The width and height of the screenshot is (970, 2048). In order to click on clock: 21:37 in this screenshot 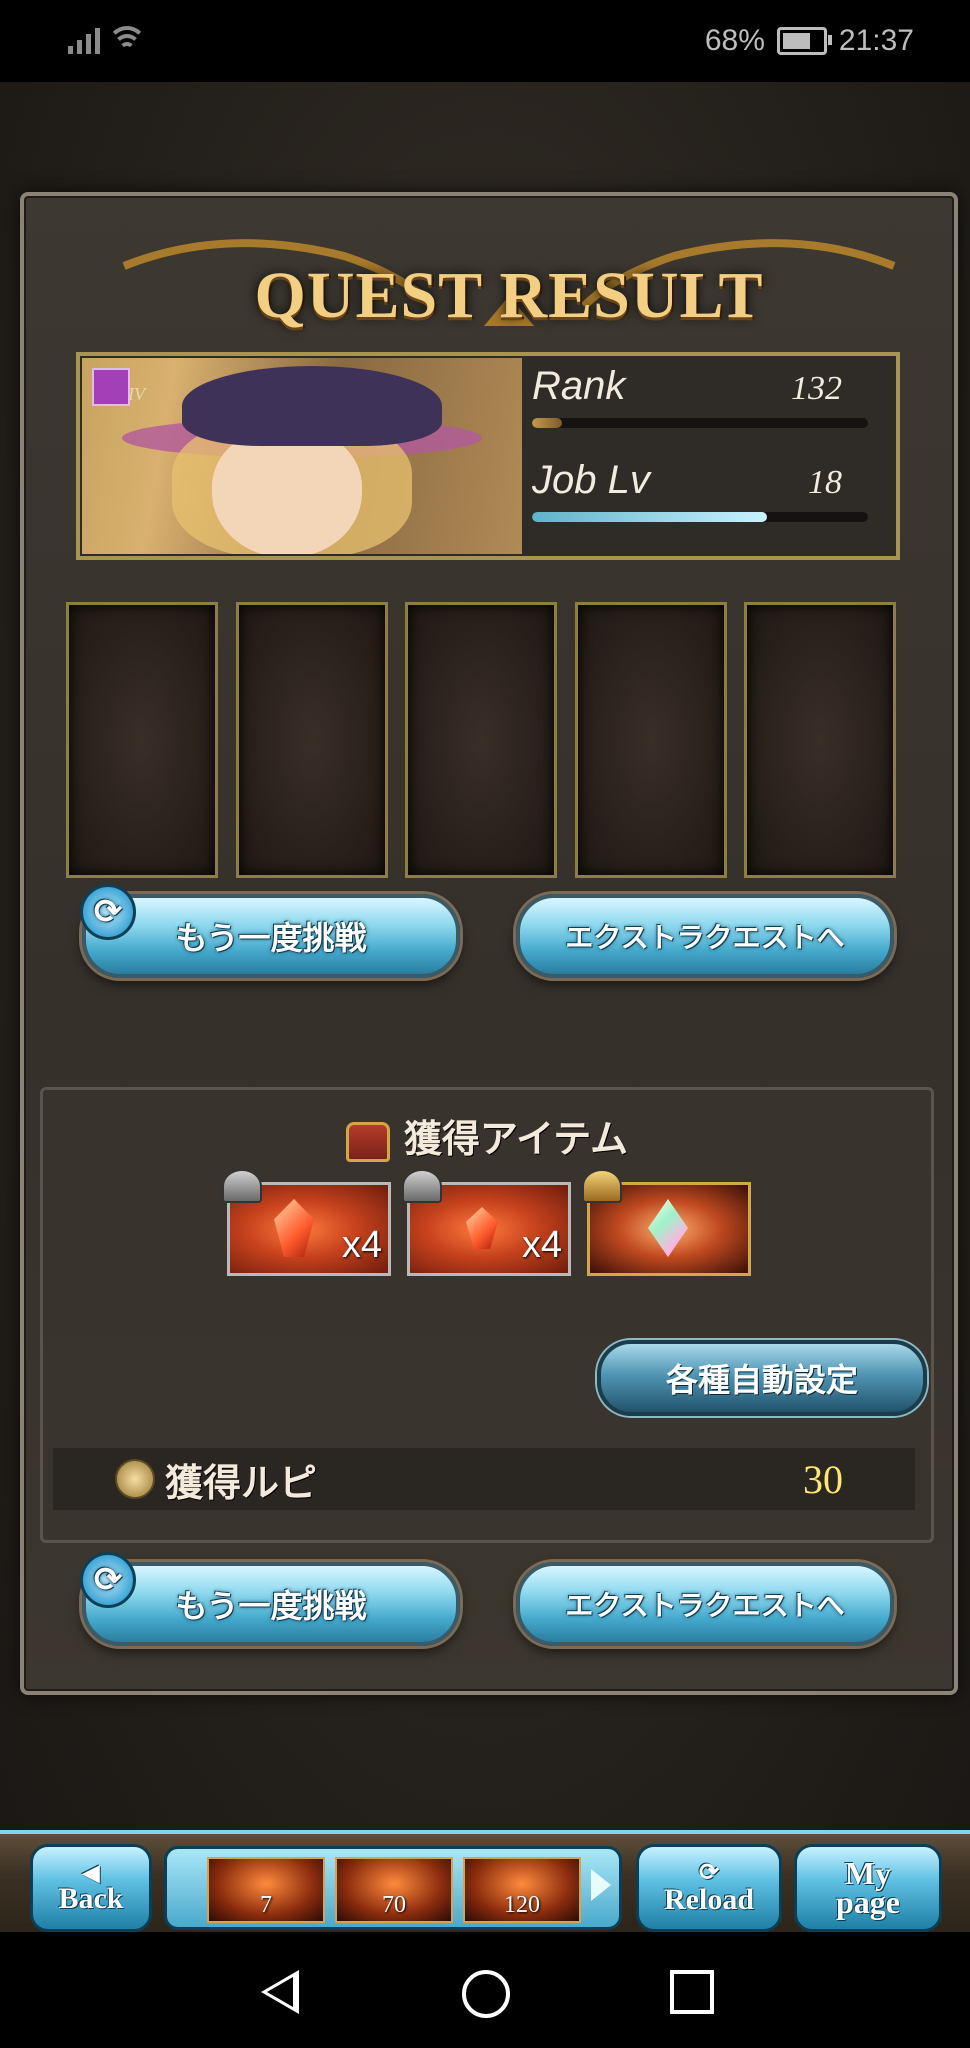, I will do `click(876, 40)`.